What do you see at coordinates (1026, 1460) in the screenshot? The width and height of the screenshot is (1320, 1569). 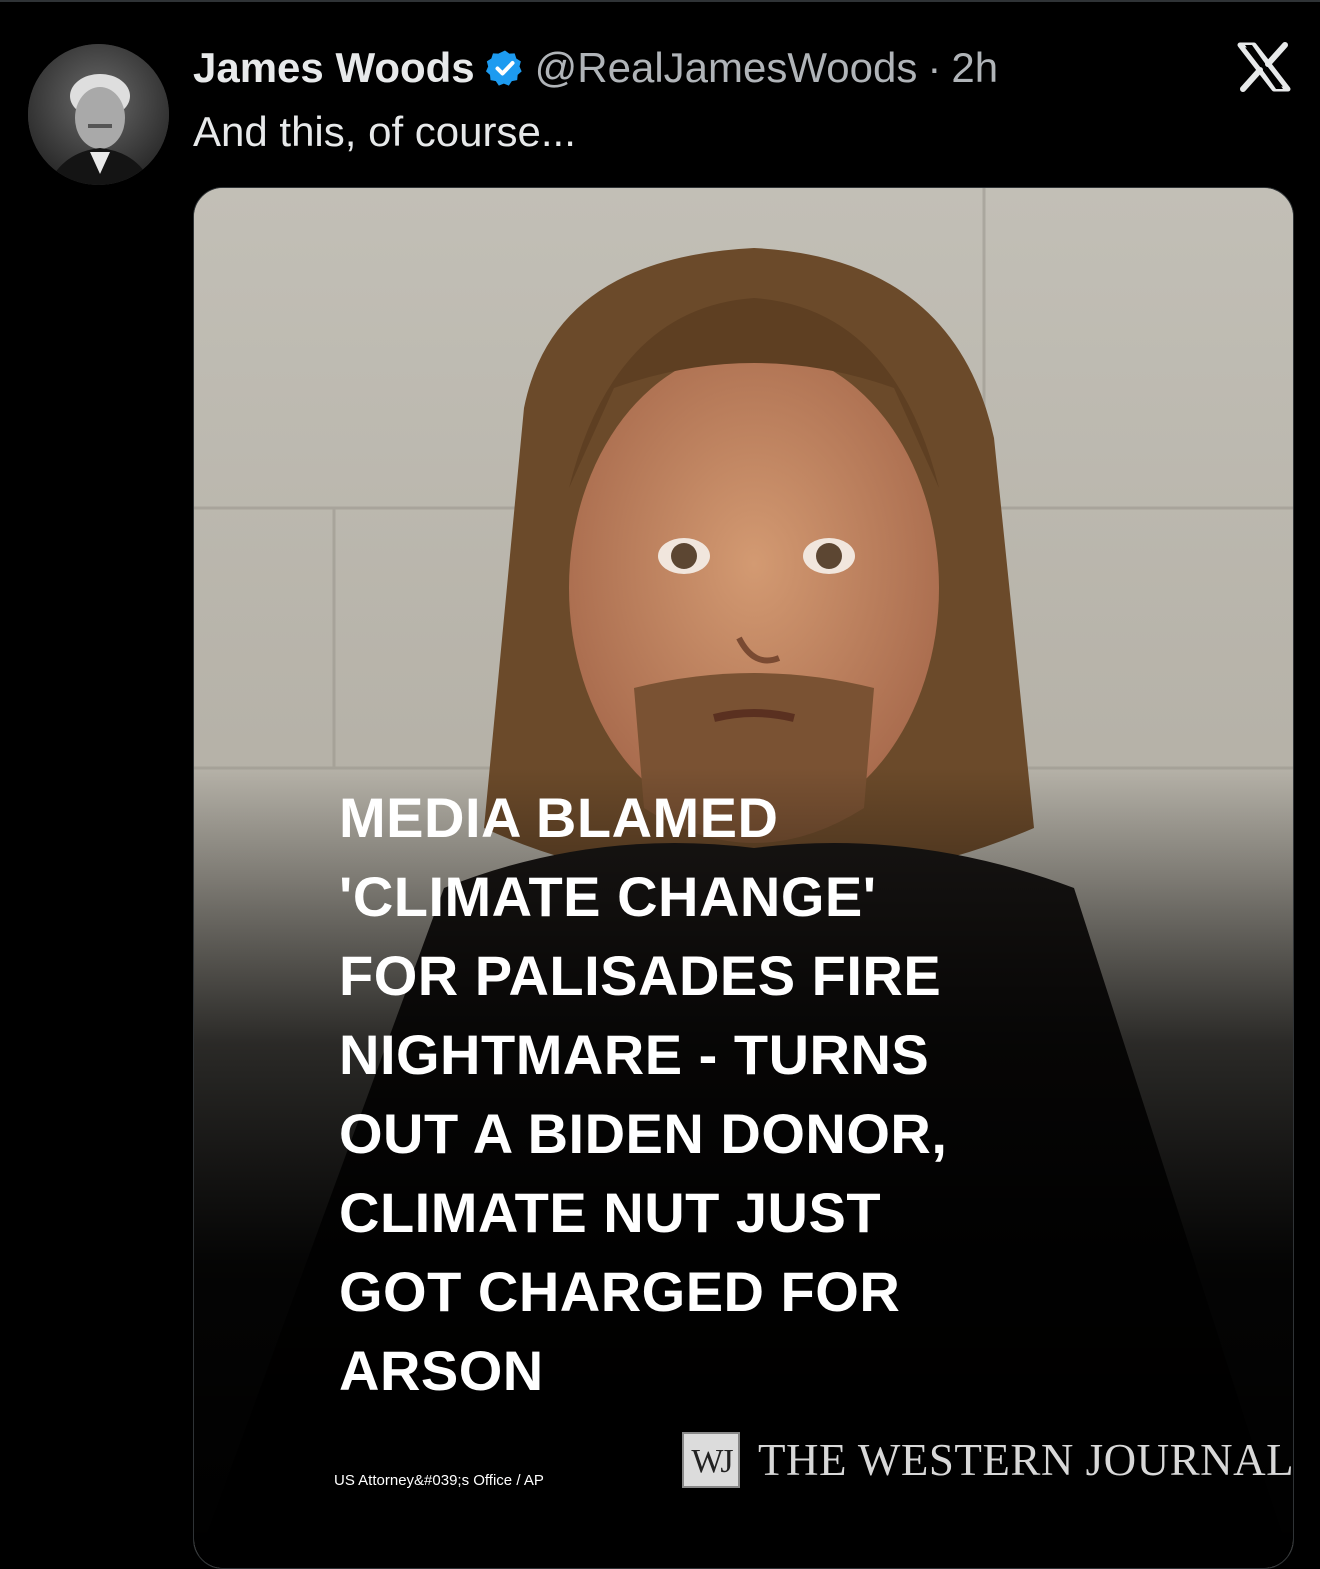 I see `publisher-name: THE WESTERN JOURNAL` at bounding box center [1026, 1460].